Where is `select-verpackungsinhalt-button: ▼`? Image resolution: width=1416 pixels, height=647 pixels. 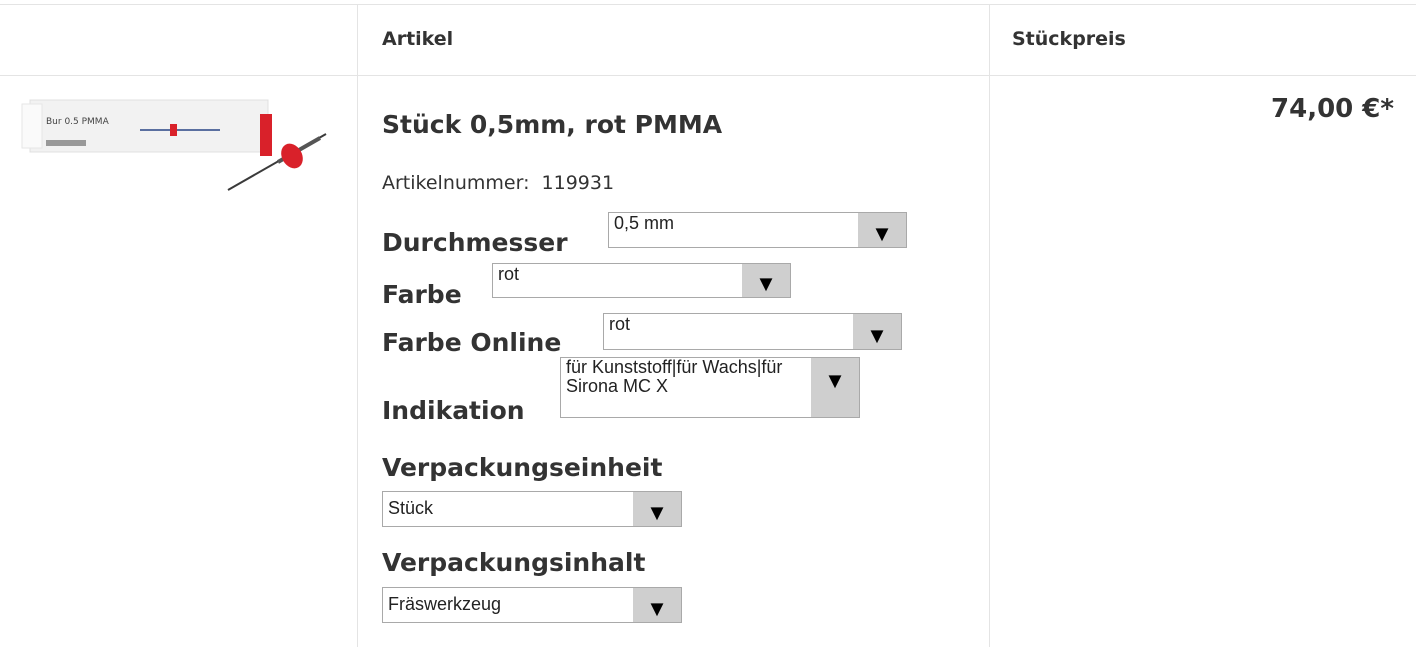
select-verpackungsinhalt-button: ▼ is located at coordinates (657, 605).